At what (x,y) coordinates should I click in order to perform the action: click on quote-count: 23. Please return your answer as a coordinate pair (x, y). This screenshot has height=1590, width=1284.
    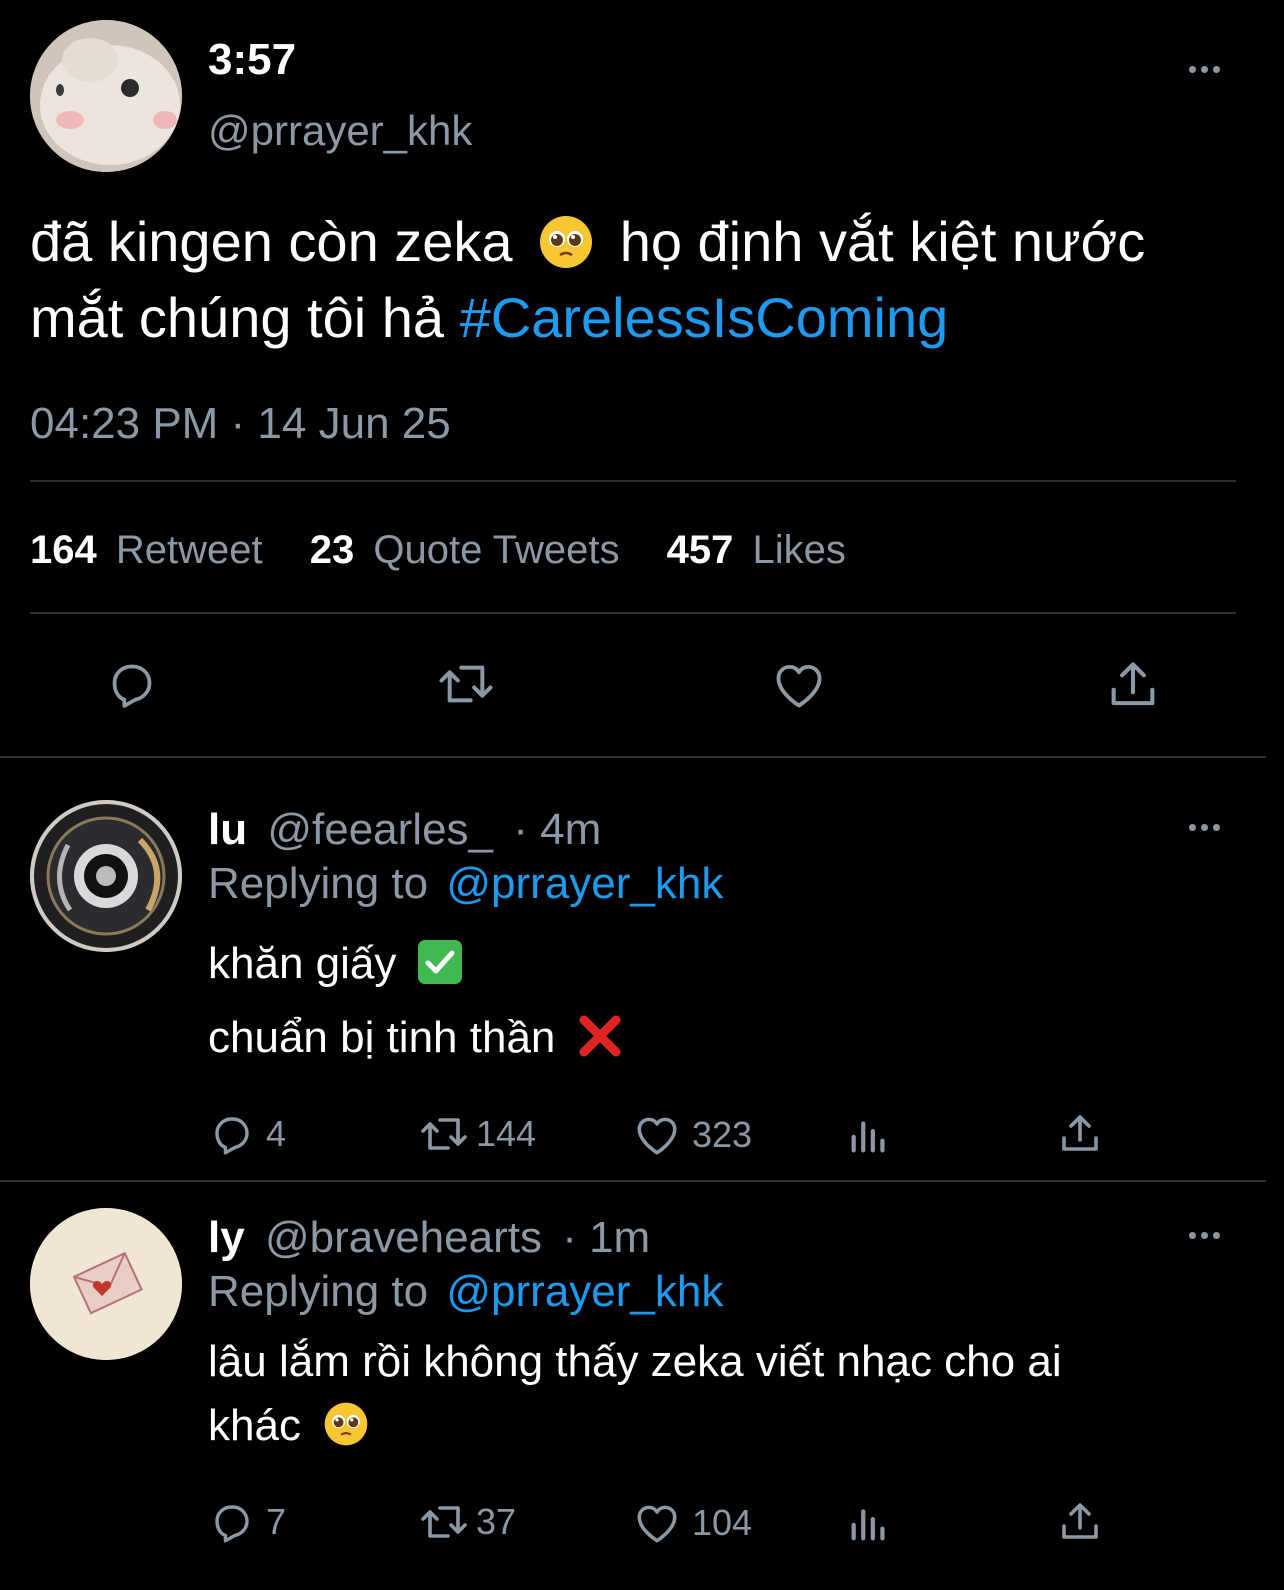
    Looking at the image, I should click on (332, 550).